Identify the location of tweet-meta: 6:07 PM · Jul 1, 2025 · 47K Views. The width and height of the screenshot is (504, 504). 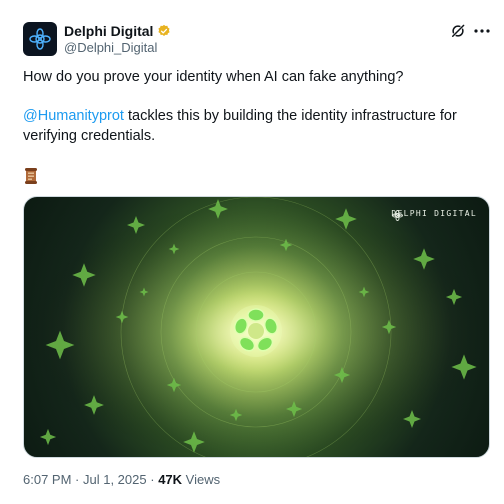
(121, 479).